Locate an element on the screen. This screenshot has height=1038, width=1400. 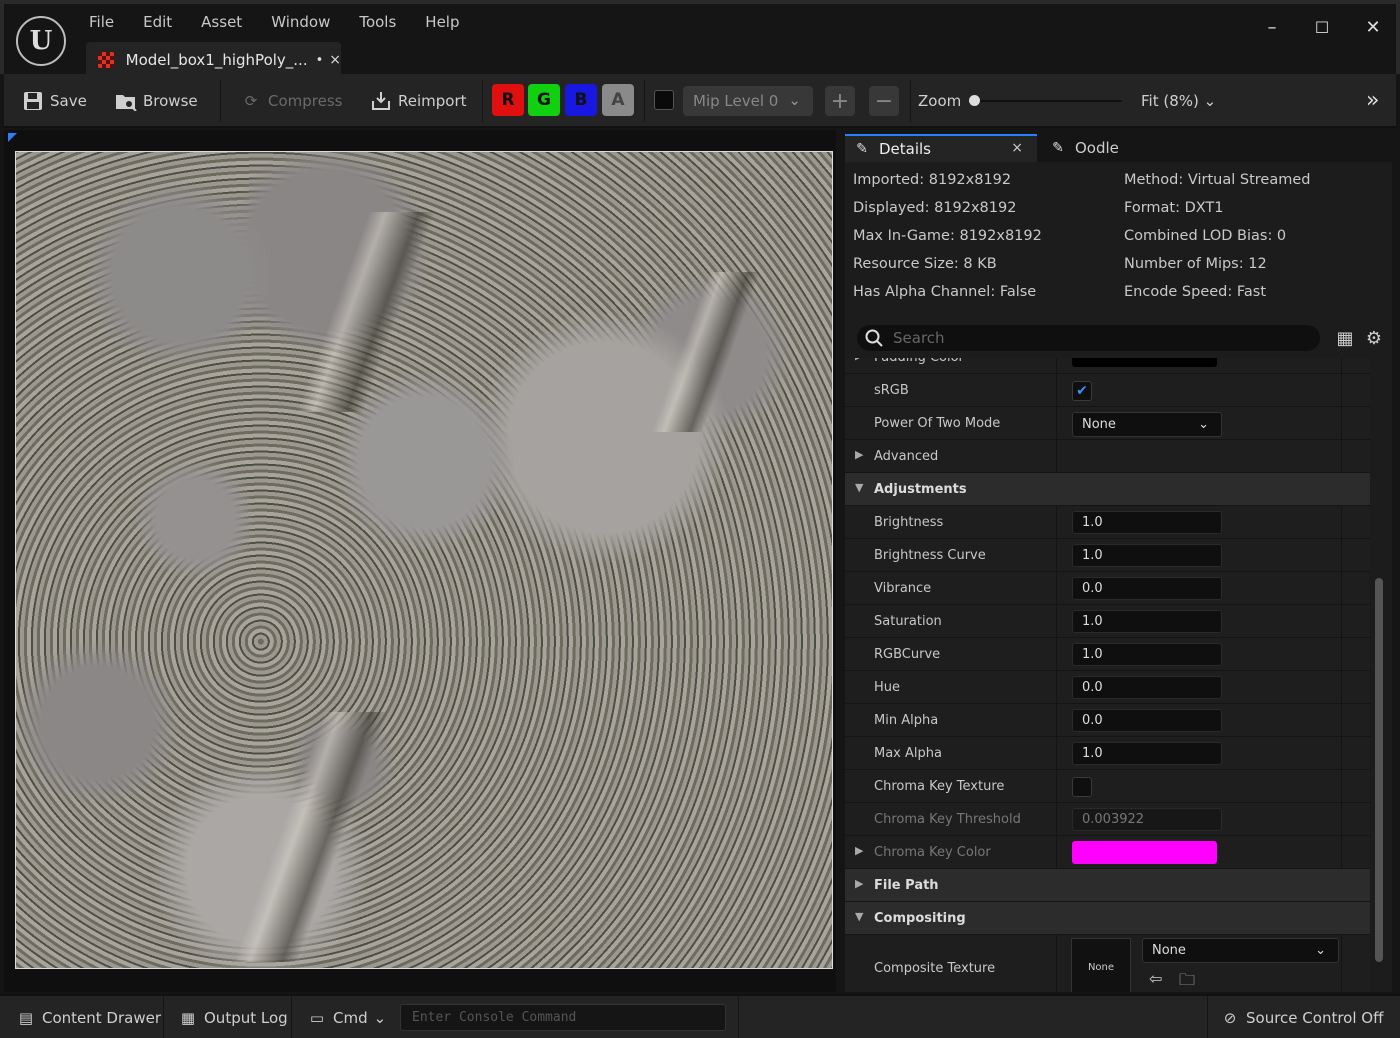
maximize-button: ☐ is located at coordinates (1322, 28).